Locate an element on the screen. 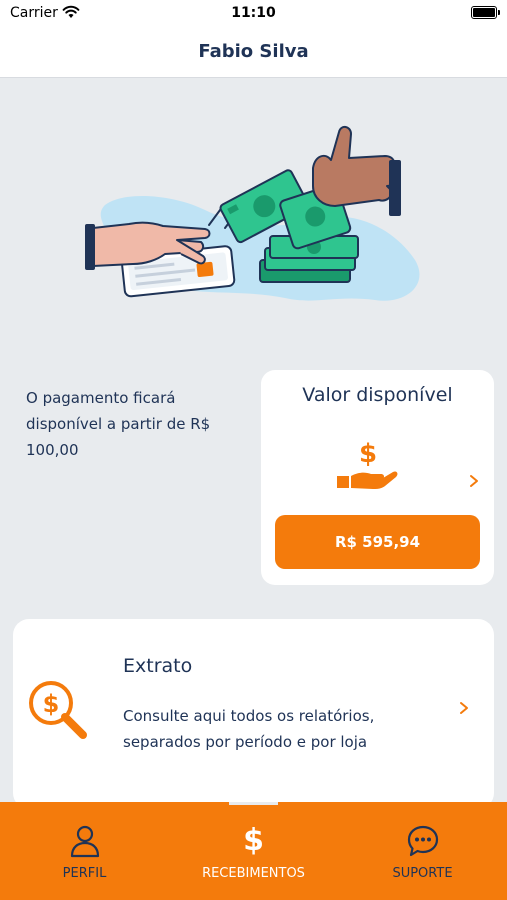 This screenshot has height=900, width=507. tab-suporte: SUPORTE is located at coordinates (422, 851).